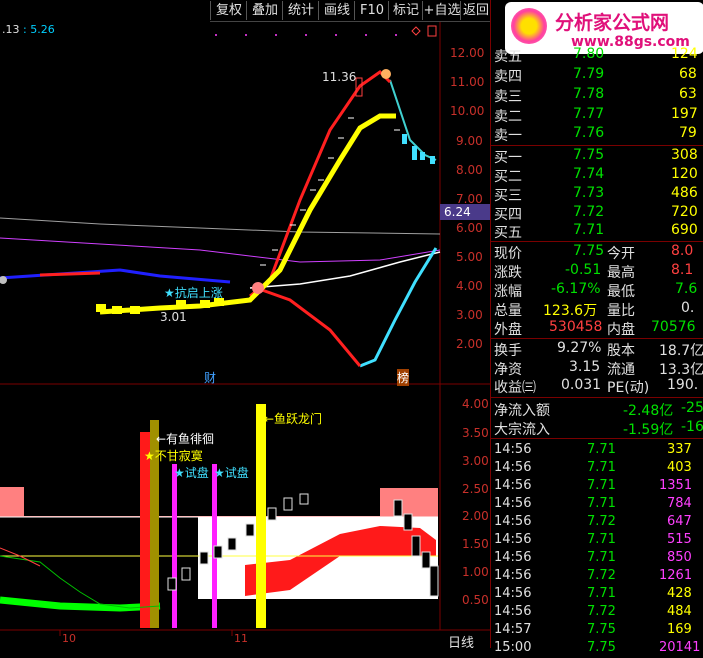 The image size is (703, 658). I want to click on axis-label-4: 4.00, so click(469, 286).